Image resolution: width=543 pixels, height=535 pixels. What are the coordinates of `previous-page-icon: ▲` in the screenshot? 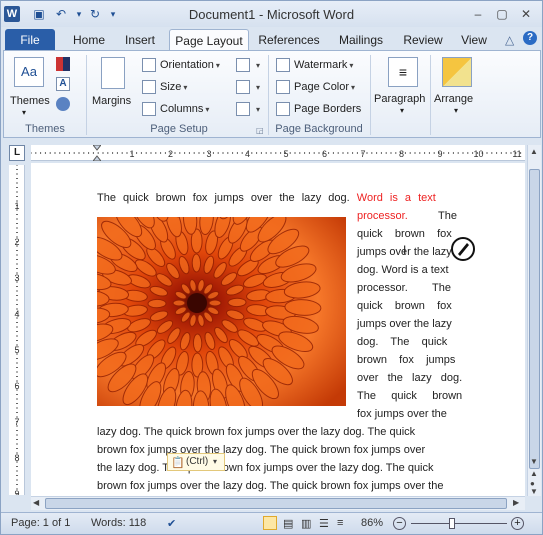 It's located at (534, 473).